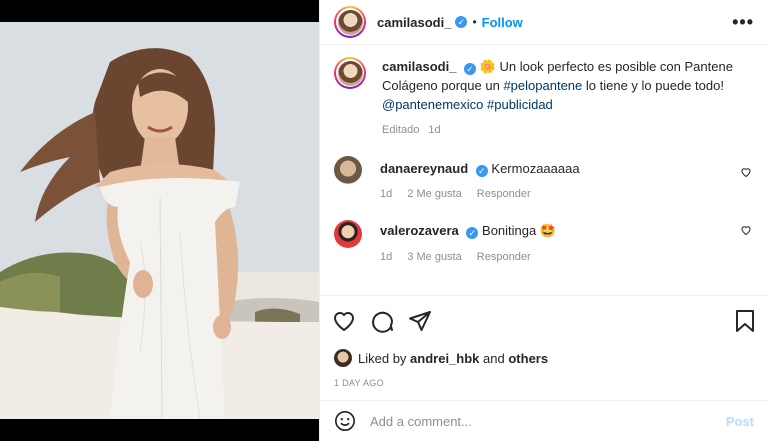  Describe the element at coordinates (542, 85) in the screenshot. I see `hashtag-pelopantene: #pelopantene` at that location.